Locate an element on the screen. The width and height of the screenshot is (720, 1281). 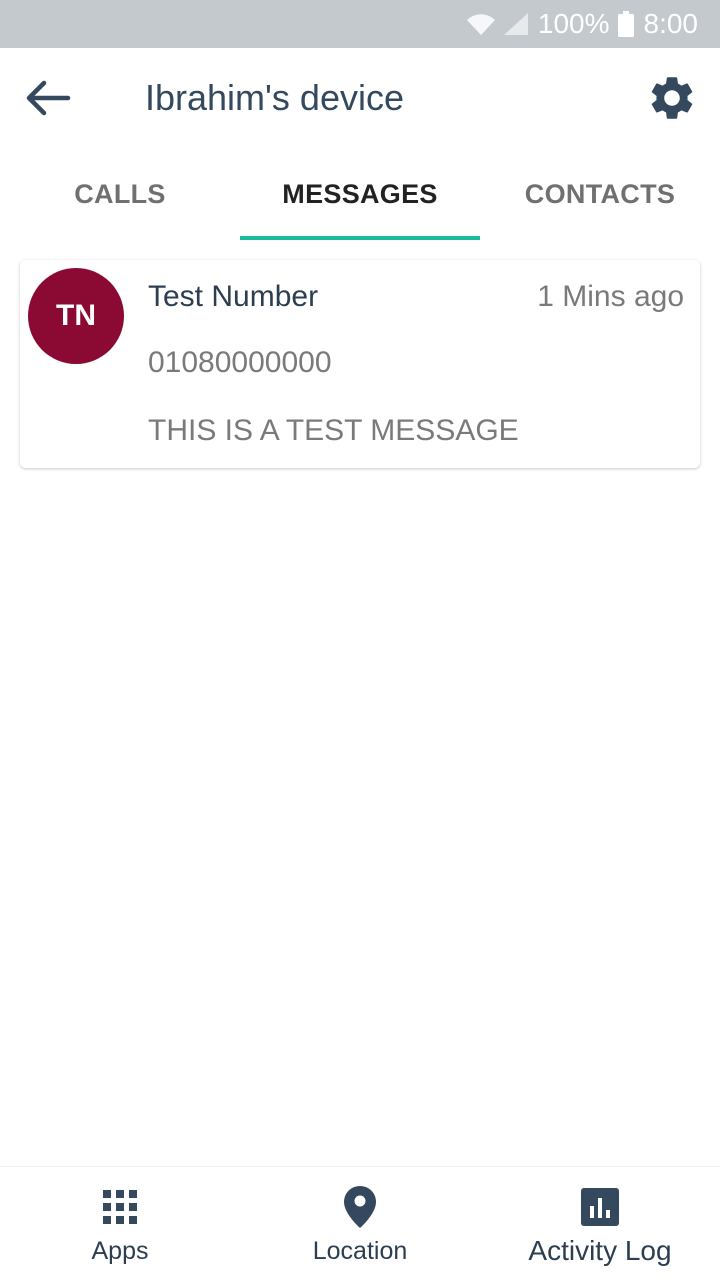
page-title: Ibrahim's device is located at coordinates (274, 97).